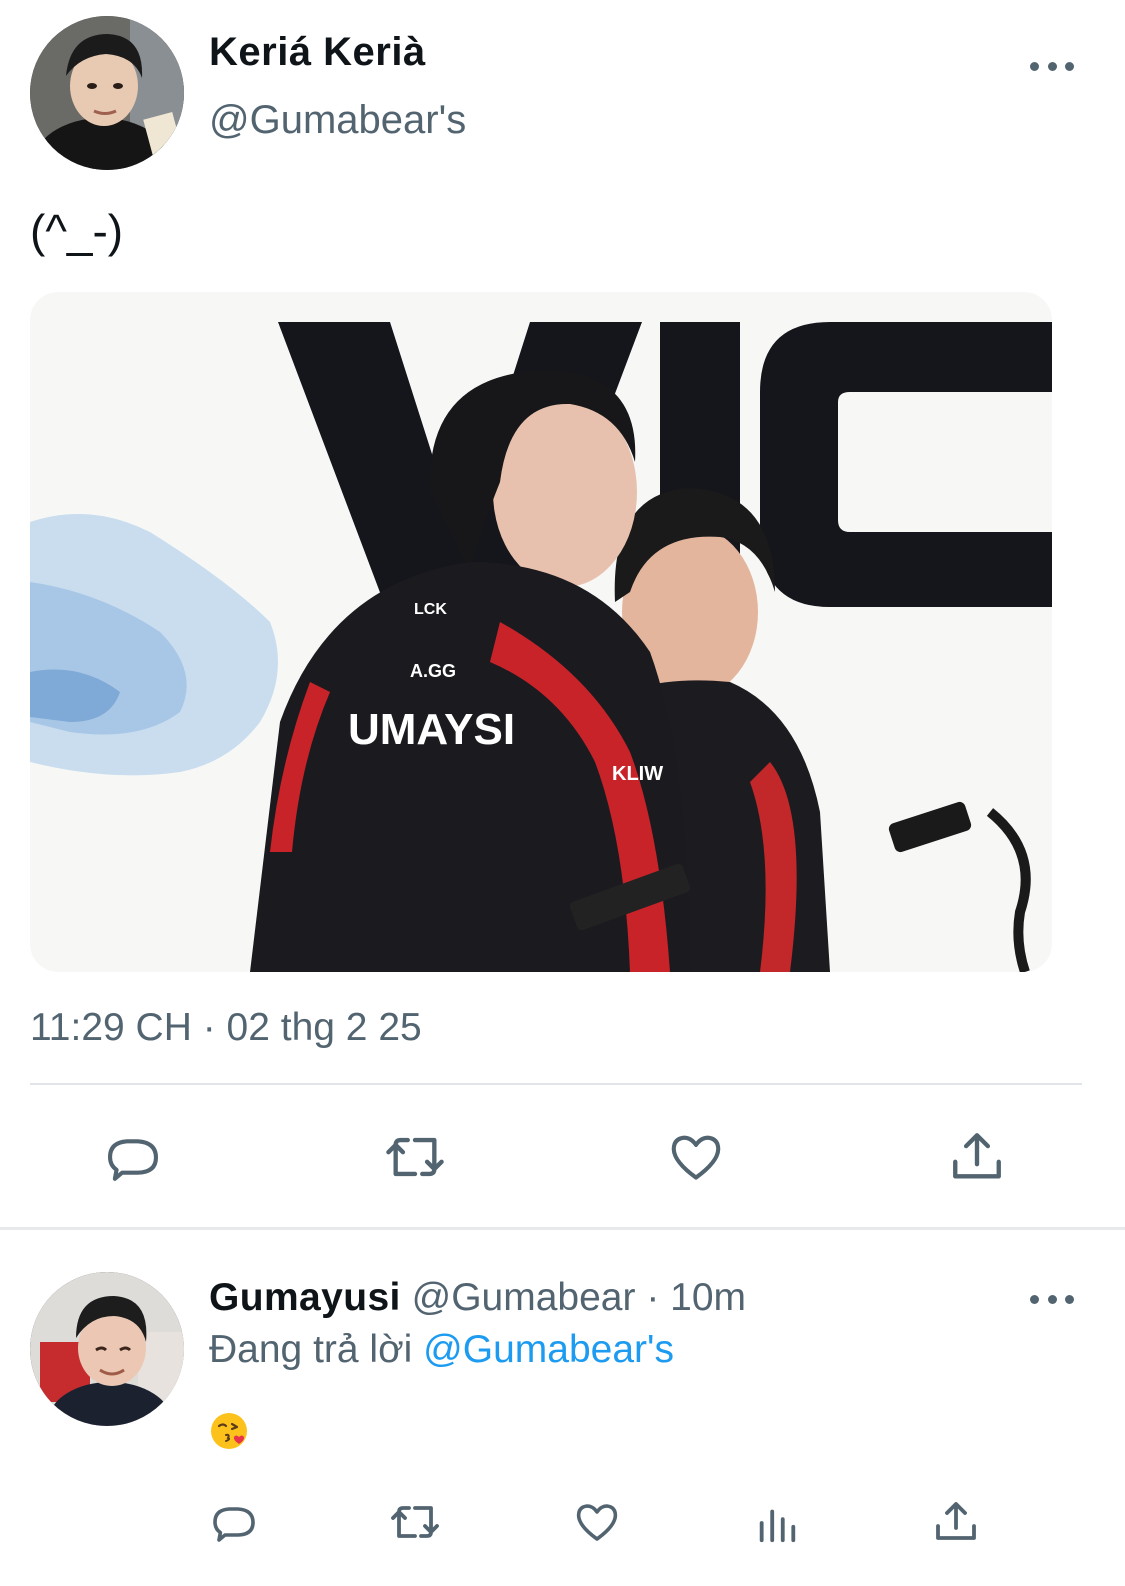  What do you see at coordinates (956, 1522) in the screenshot?
I see `reply-share-icon` at bounding box center [956, 1522].